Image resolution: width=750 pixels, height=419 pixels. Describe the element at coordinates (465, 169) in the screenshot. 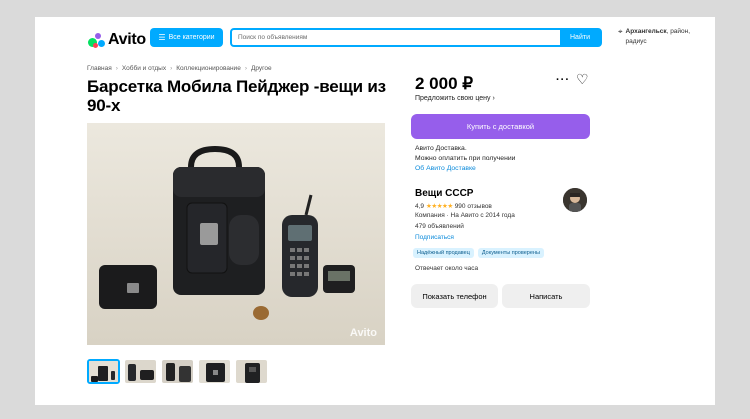

I see `about-delivery-link: Об Авито Доставке` at that location.